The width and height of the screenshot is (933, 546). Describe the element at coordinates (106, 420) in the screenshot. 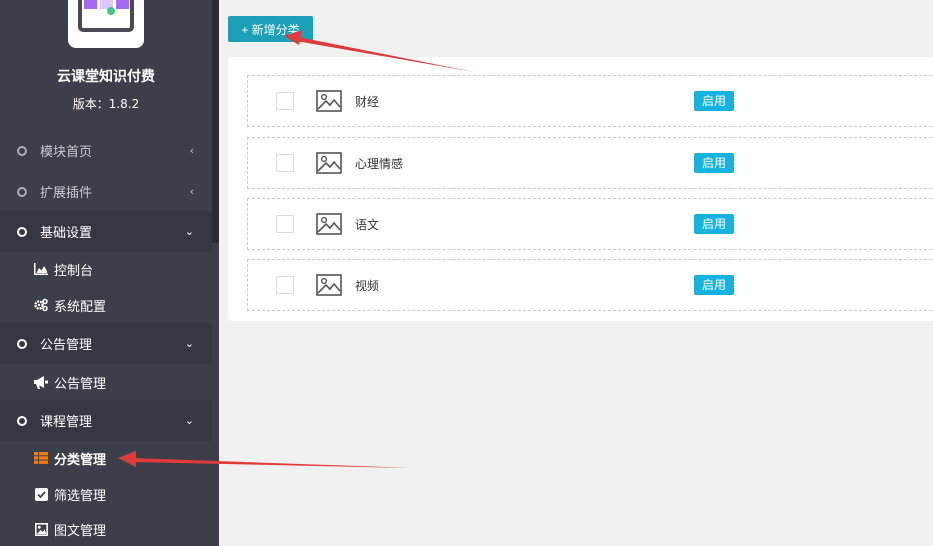

I see `menu-item-course-manage: 课程管理 ⌄` at that location.